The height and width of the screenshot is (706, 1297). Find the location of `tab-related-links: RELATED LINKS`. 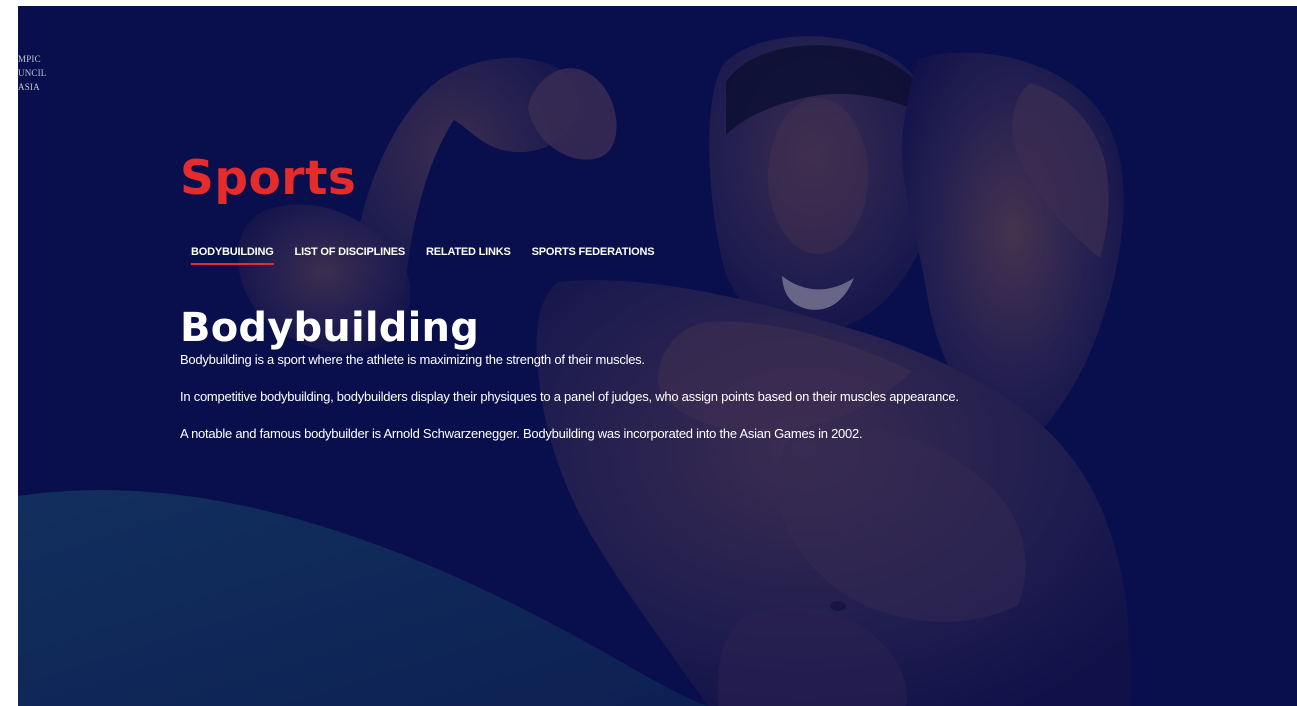

tab-related-links: RELATED LINKS is located at coordinates (468, 254).